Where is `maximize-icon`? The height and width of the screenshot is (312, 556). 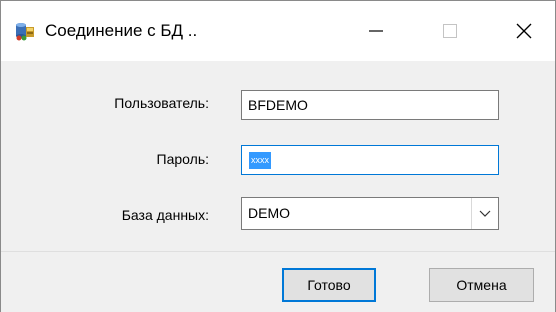 maximize-icon is located at coordinates (450, 31).